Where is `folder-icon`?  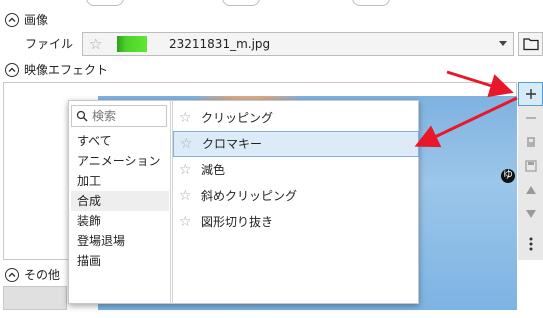 folder-icon is located at coordinates (531, 44).